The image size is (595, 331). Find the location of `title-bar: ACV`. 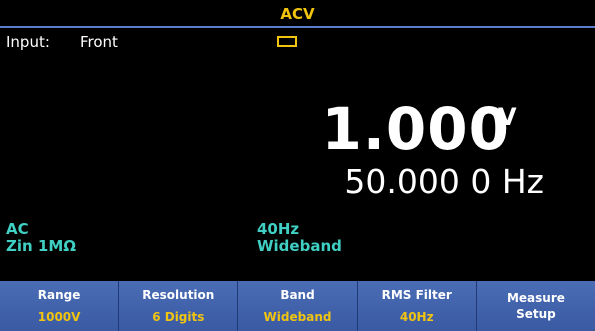

title-bar: ACV is located at coordinates (297, 14).